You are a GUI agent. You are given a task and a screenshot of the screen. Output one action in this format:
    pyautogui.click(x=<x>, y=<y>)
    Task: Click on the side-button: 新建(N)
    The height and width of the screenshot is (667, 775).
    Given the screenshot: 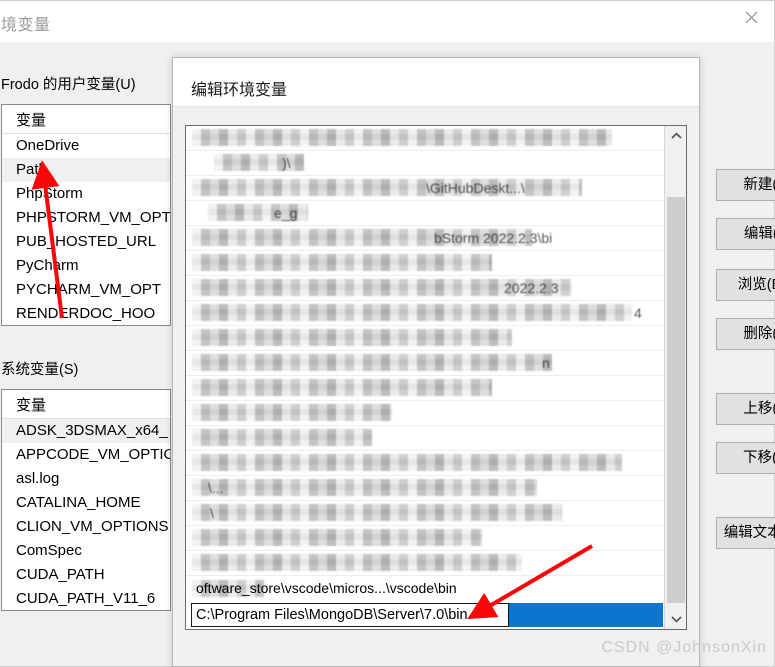 What is the action you would take?
    pyautogui.click(x=745, y=185)
    